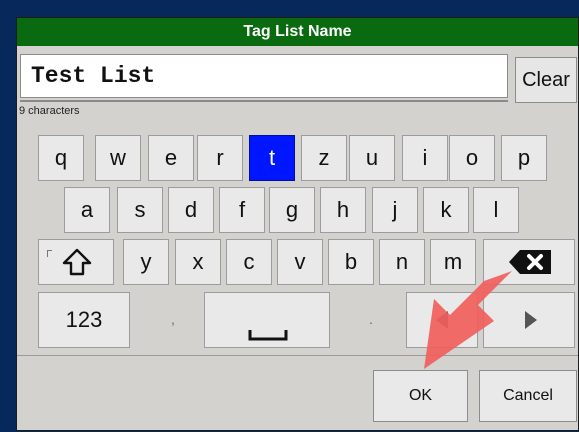 This screenshot has width=579, height=432. What do you see at coordinates (343, 210) in the screenshot?
I see `key-h: h` at bounding box center [343, 210].